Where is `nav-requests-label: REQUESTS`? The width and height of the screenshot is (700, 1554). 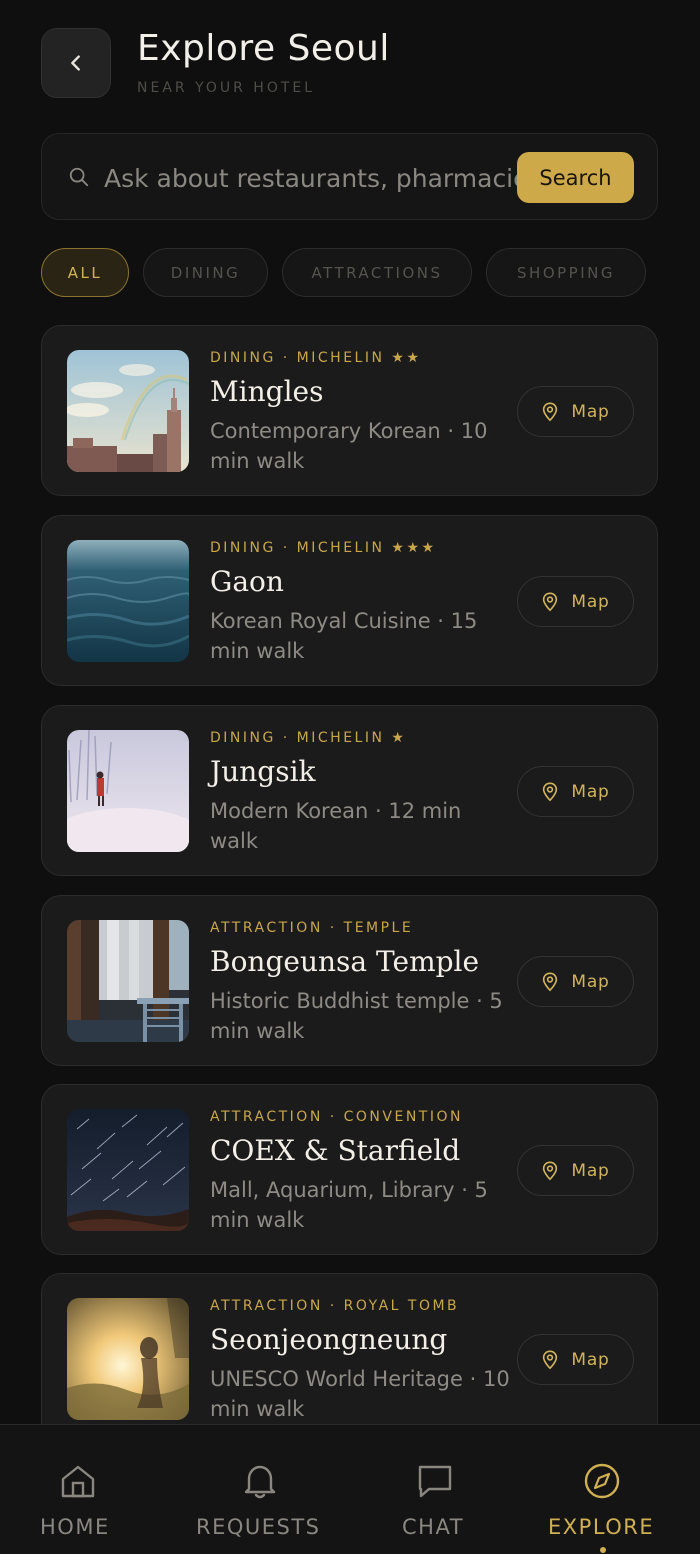
nav-requests-label: REQUESTS is located at coordinates (258, 1527).